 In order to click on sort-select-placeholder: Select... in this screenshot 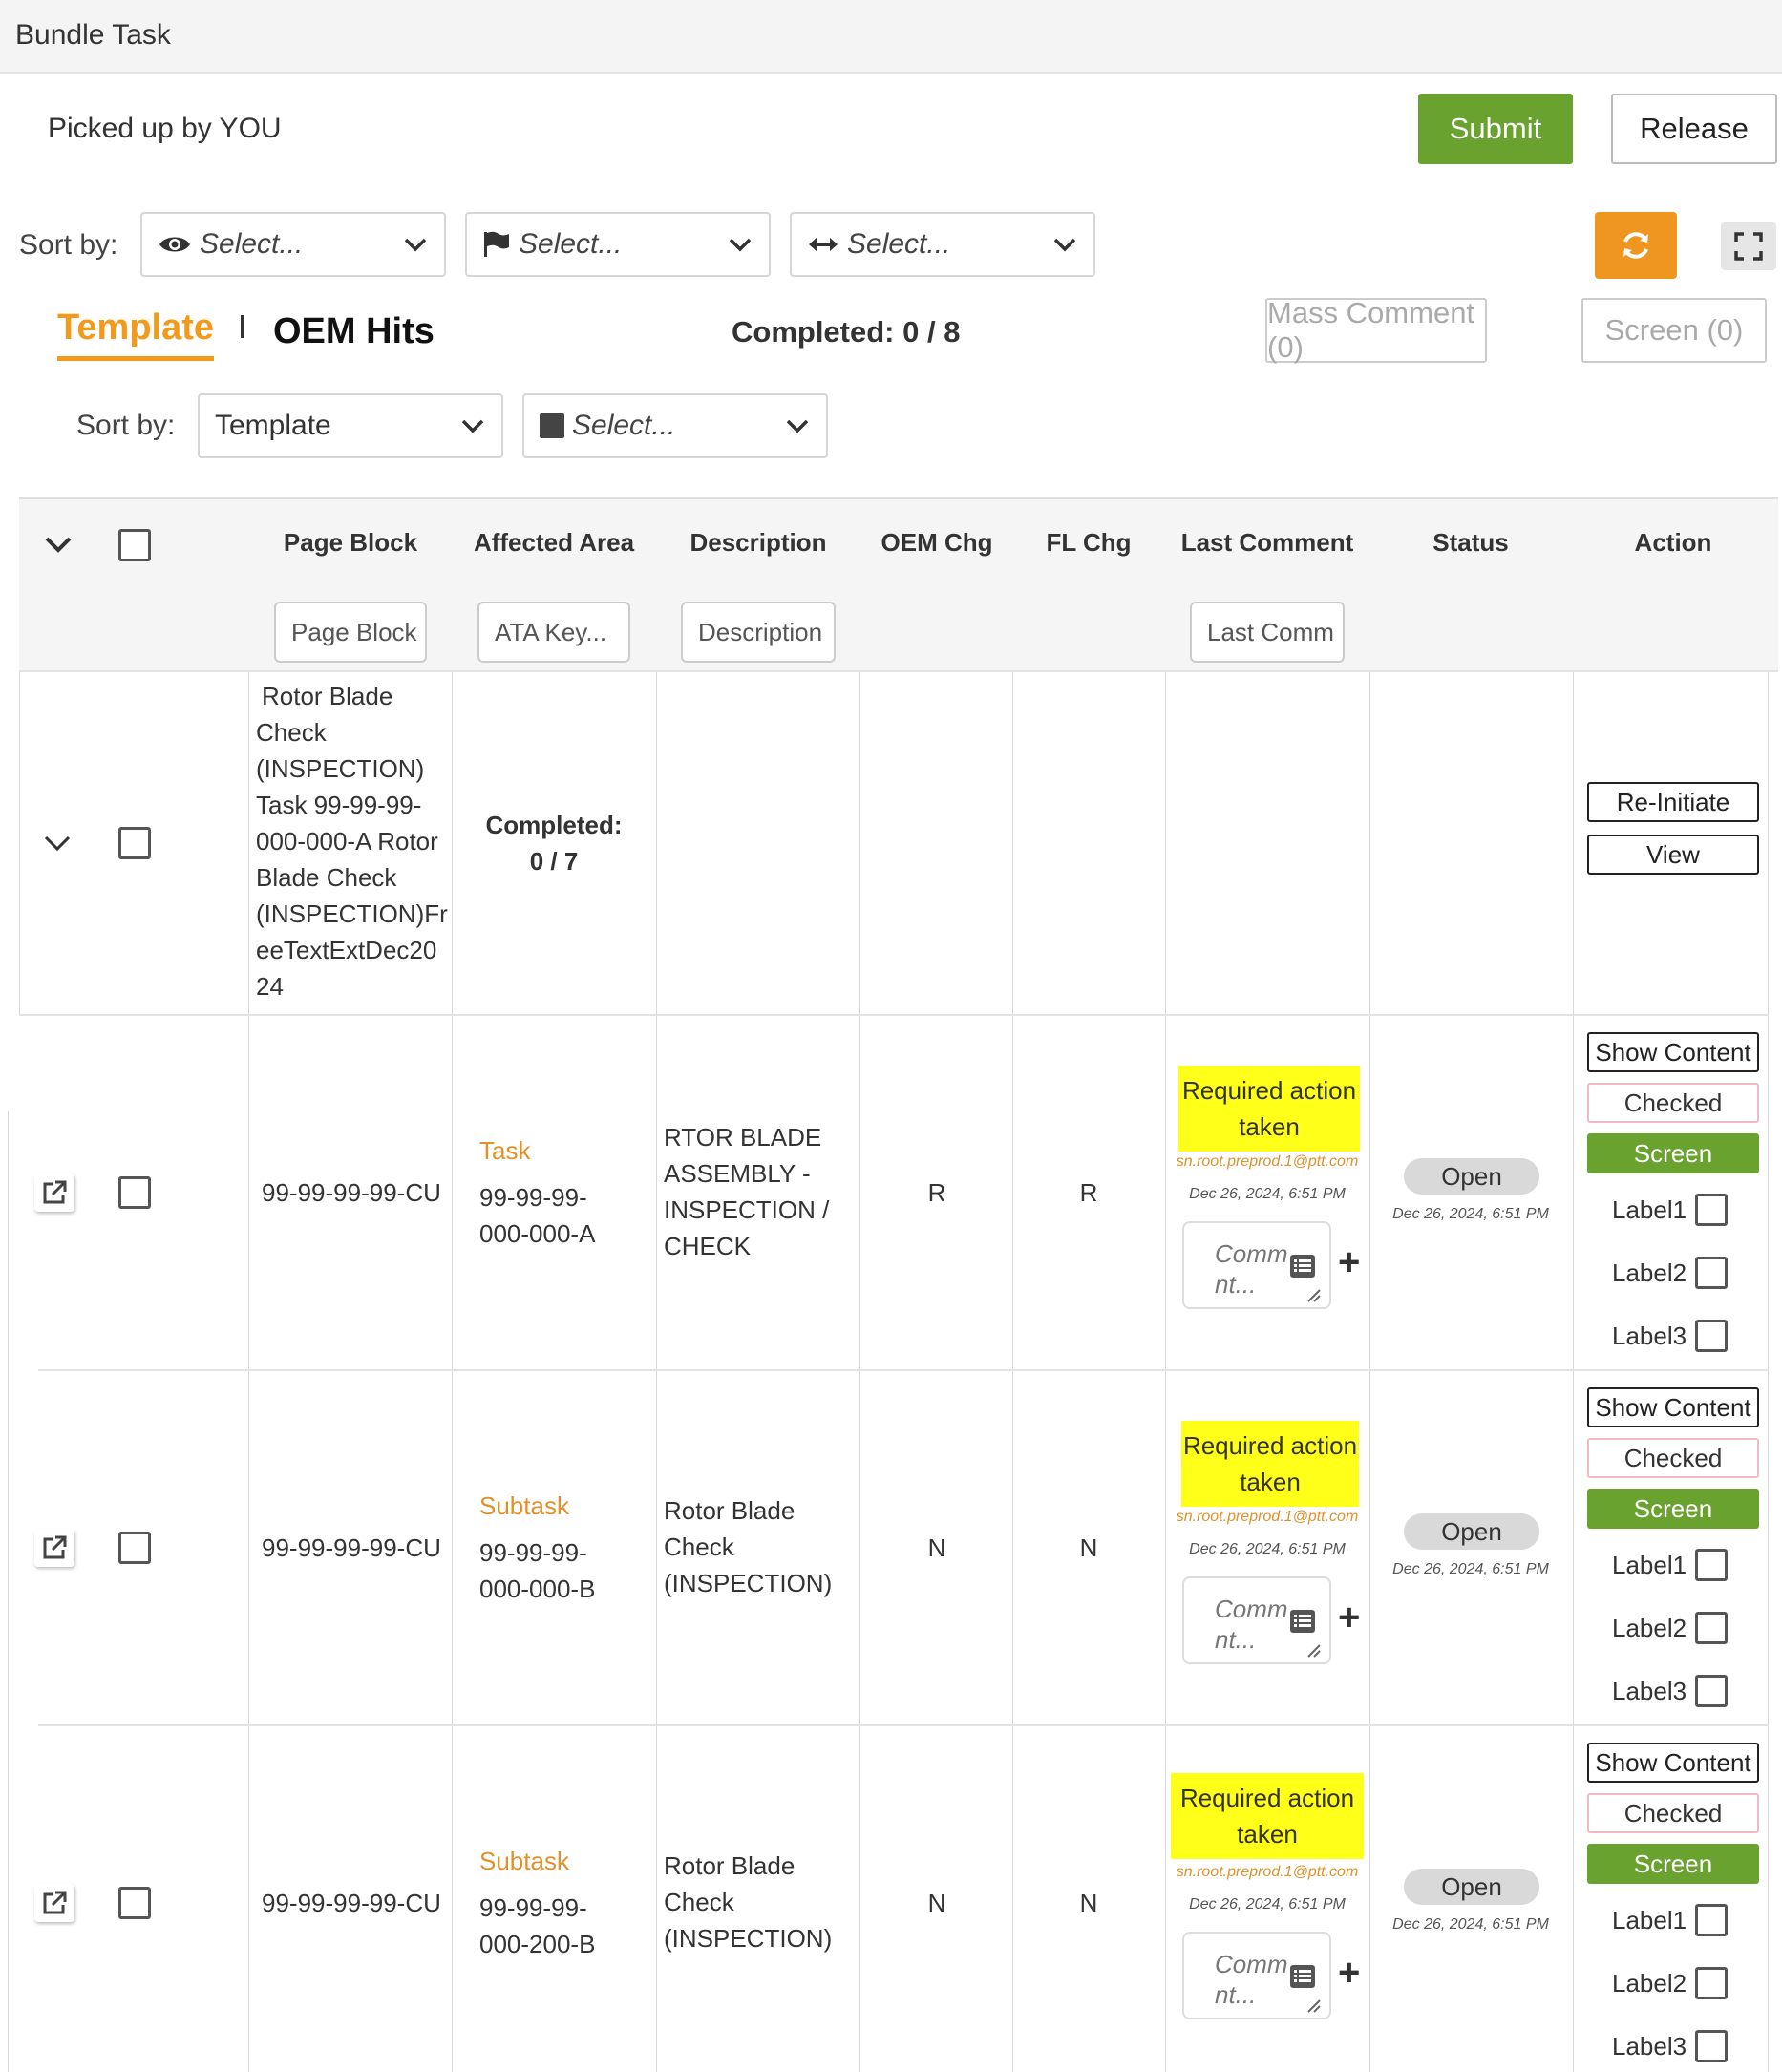, I will do `click(252, 244)`.